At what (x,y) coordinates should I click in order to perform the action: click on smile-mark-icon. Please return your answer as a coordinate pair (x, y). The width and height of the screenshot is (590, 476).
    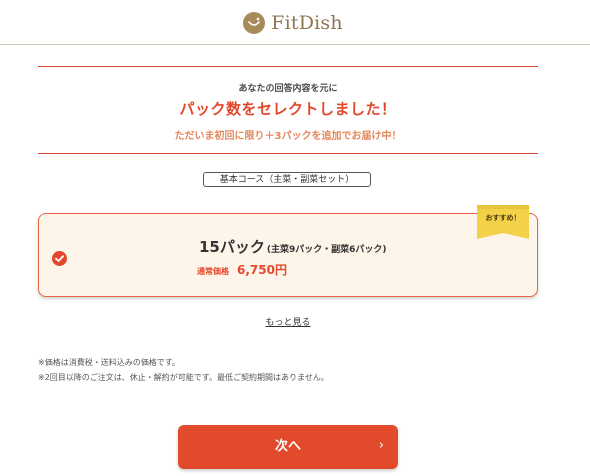
    Looking at the image, I should click on (254, 23).